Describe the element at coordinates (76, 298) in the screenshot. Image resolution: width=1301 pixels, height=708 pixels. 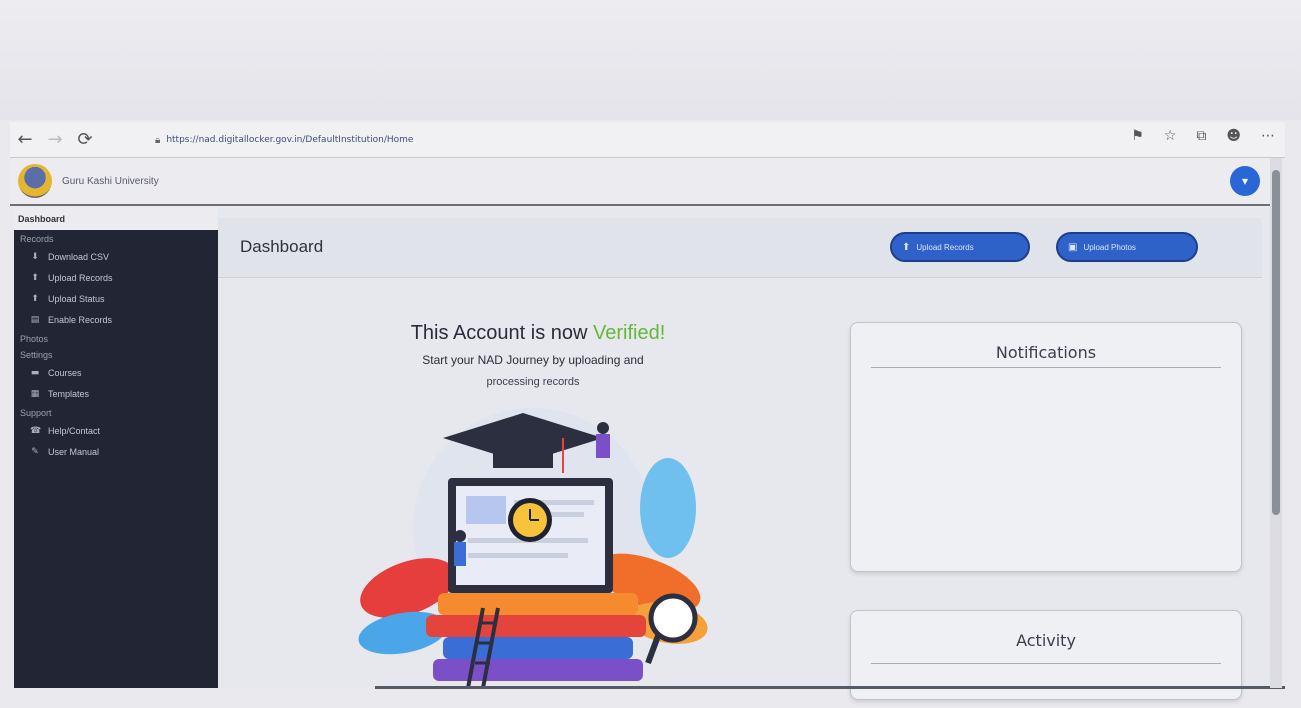
I see `sidebar-item-label: Upload Status` at that location.